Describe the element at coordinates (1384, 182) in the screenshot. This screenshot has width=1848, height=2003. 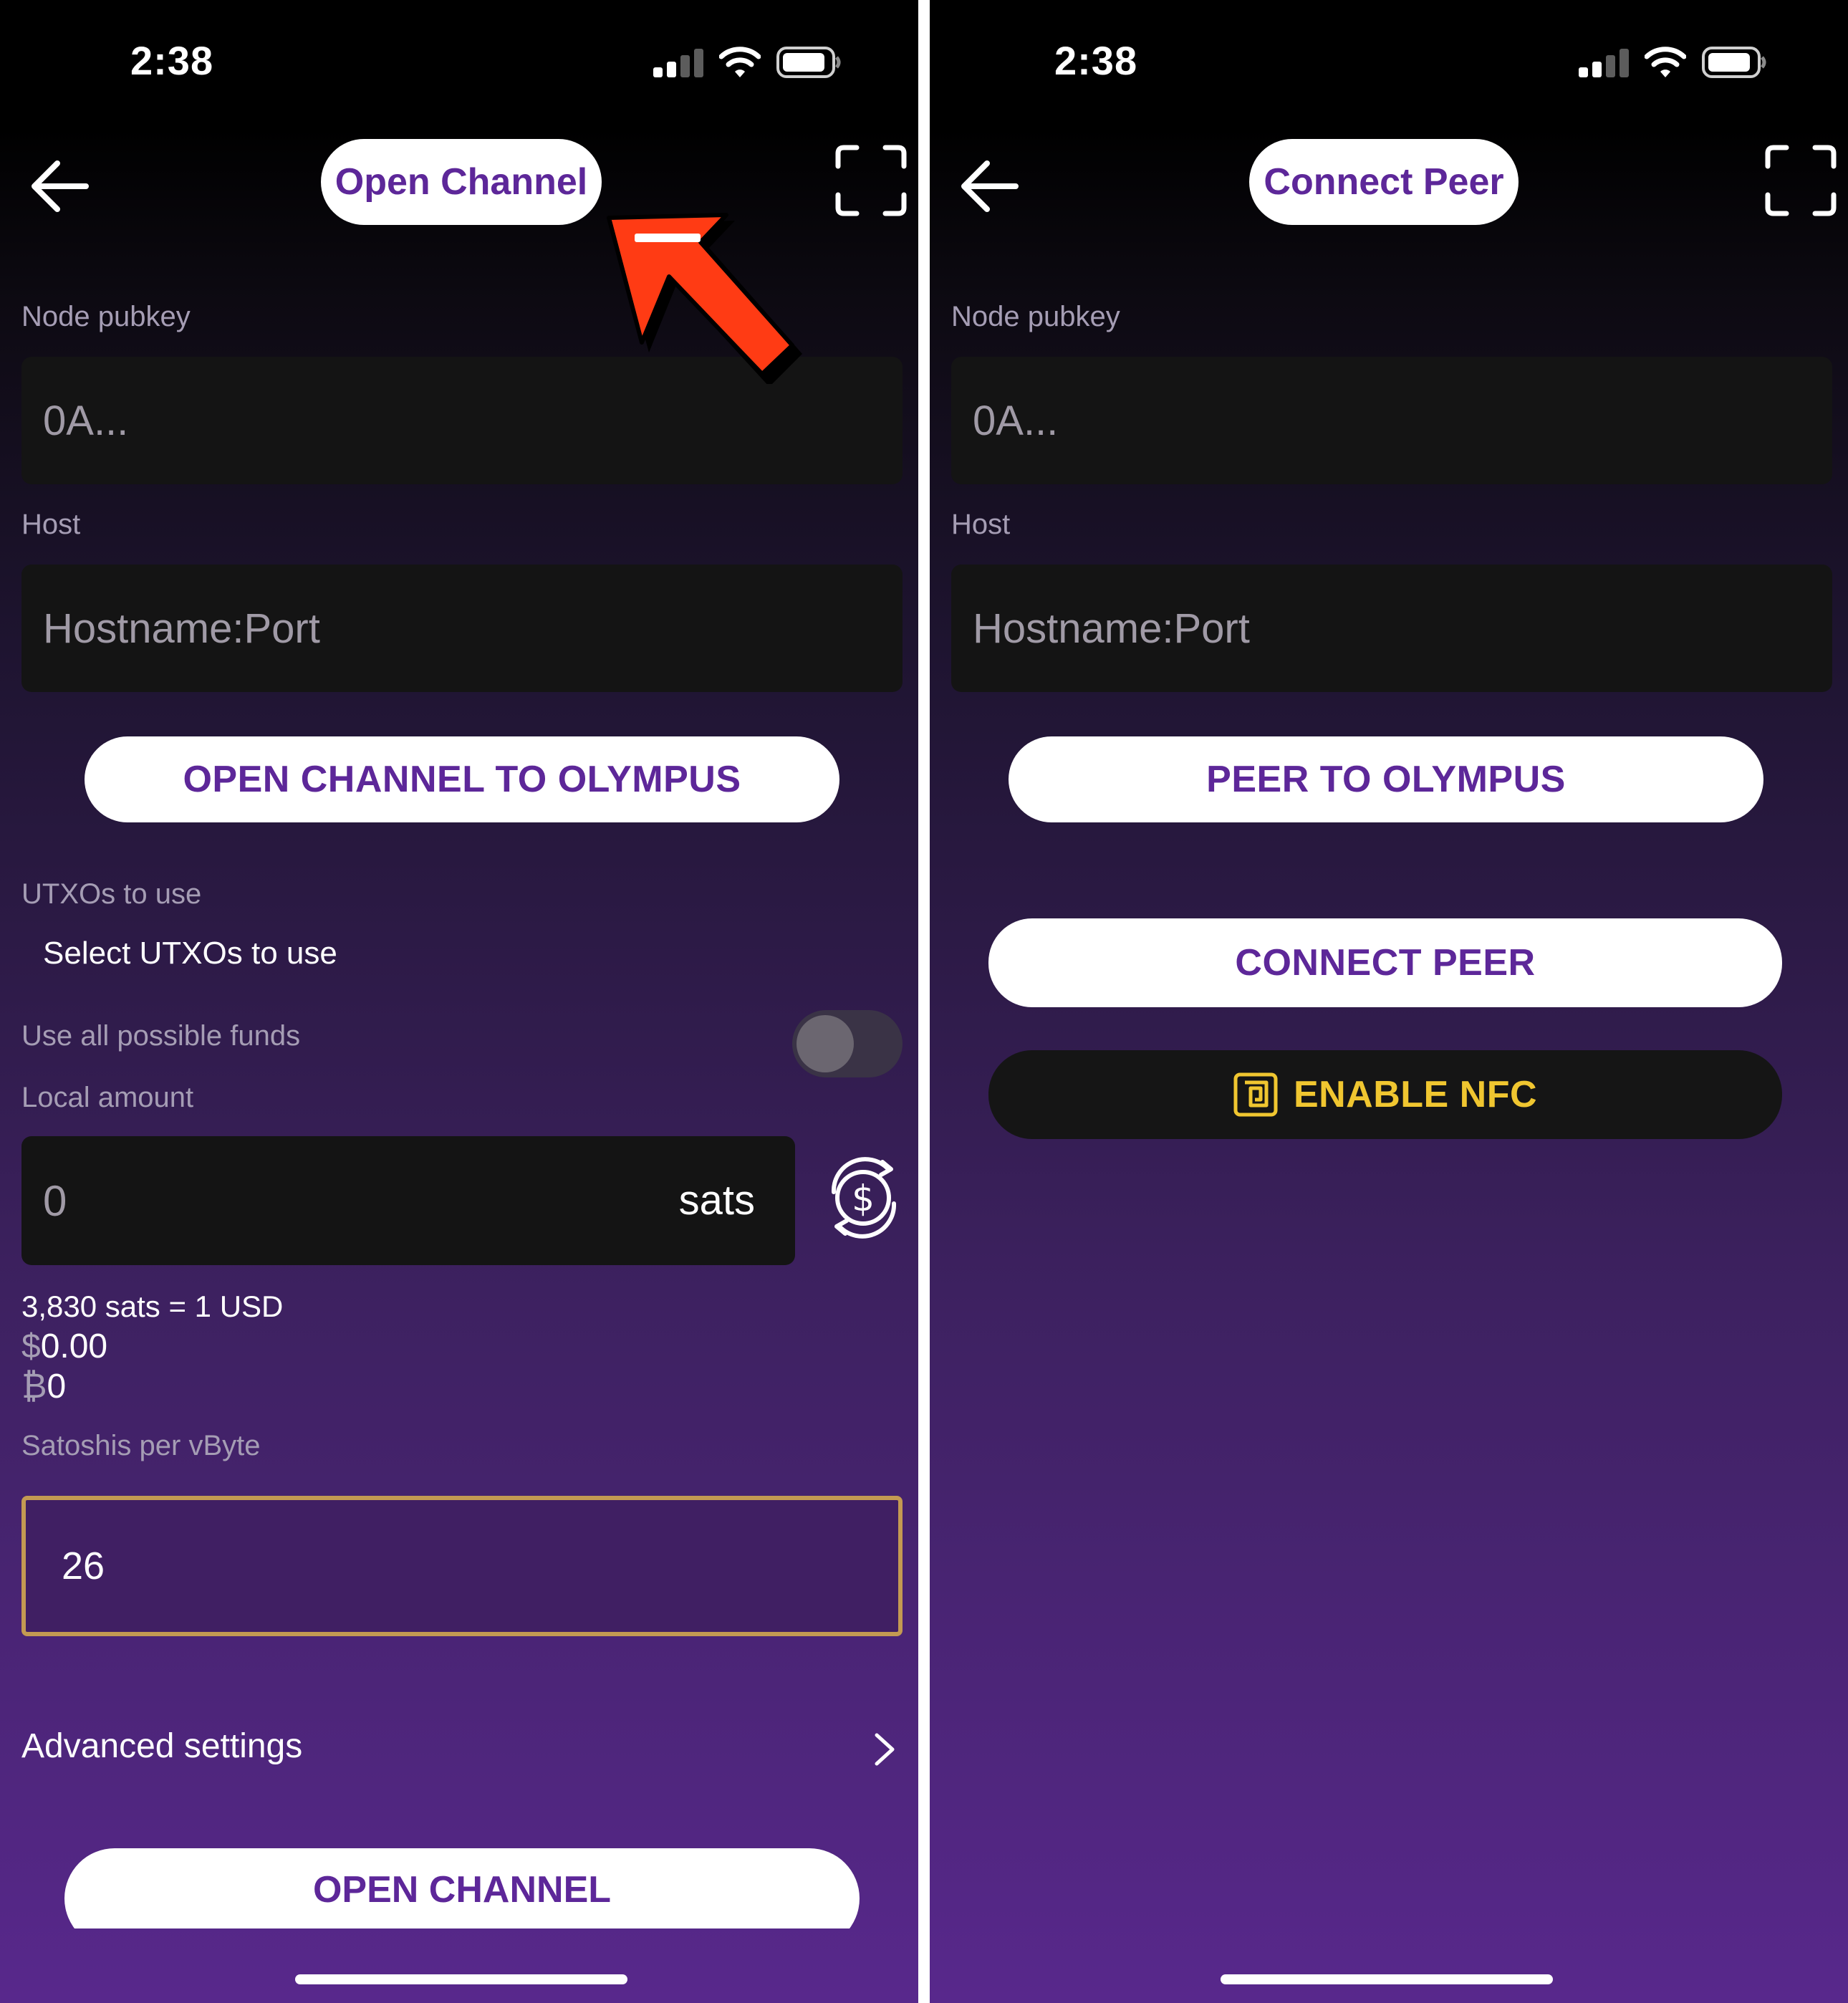
I see `page-title: Connect Peer` at that location.